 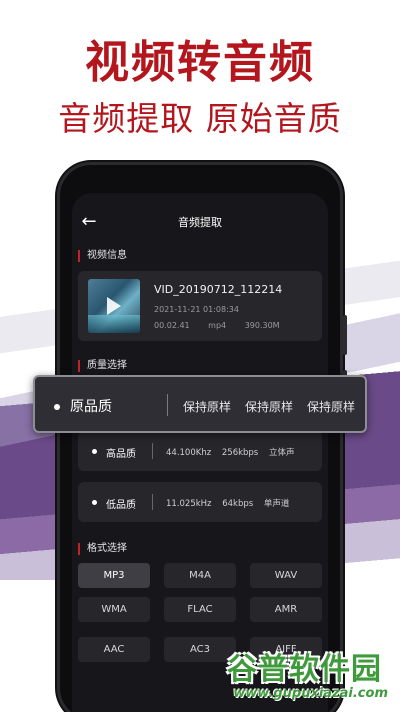 What do you see at coordinates (281, 453) in the screenshot?
I see `channel: 立体声` at bounding box center [281, 453].